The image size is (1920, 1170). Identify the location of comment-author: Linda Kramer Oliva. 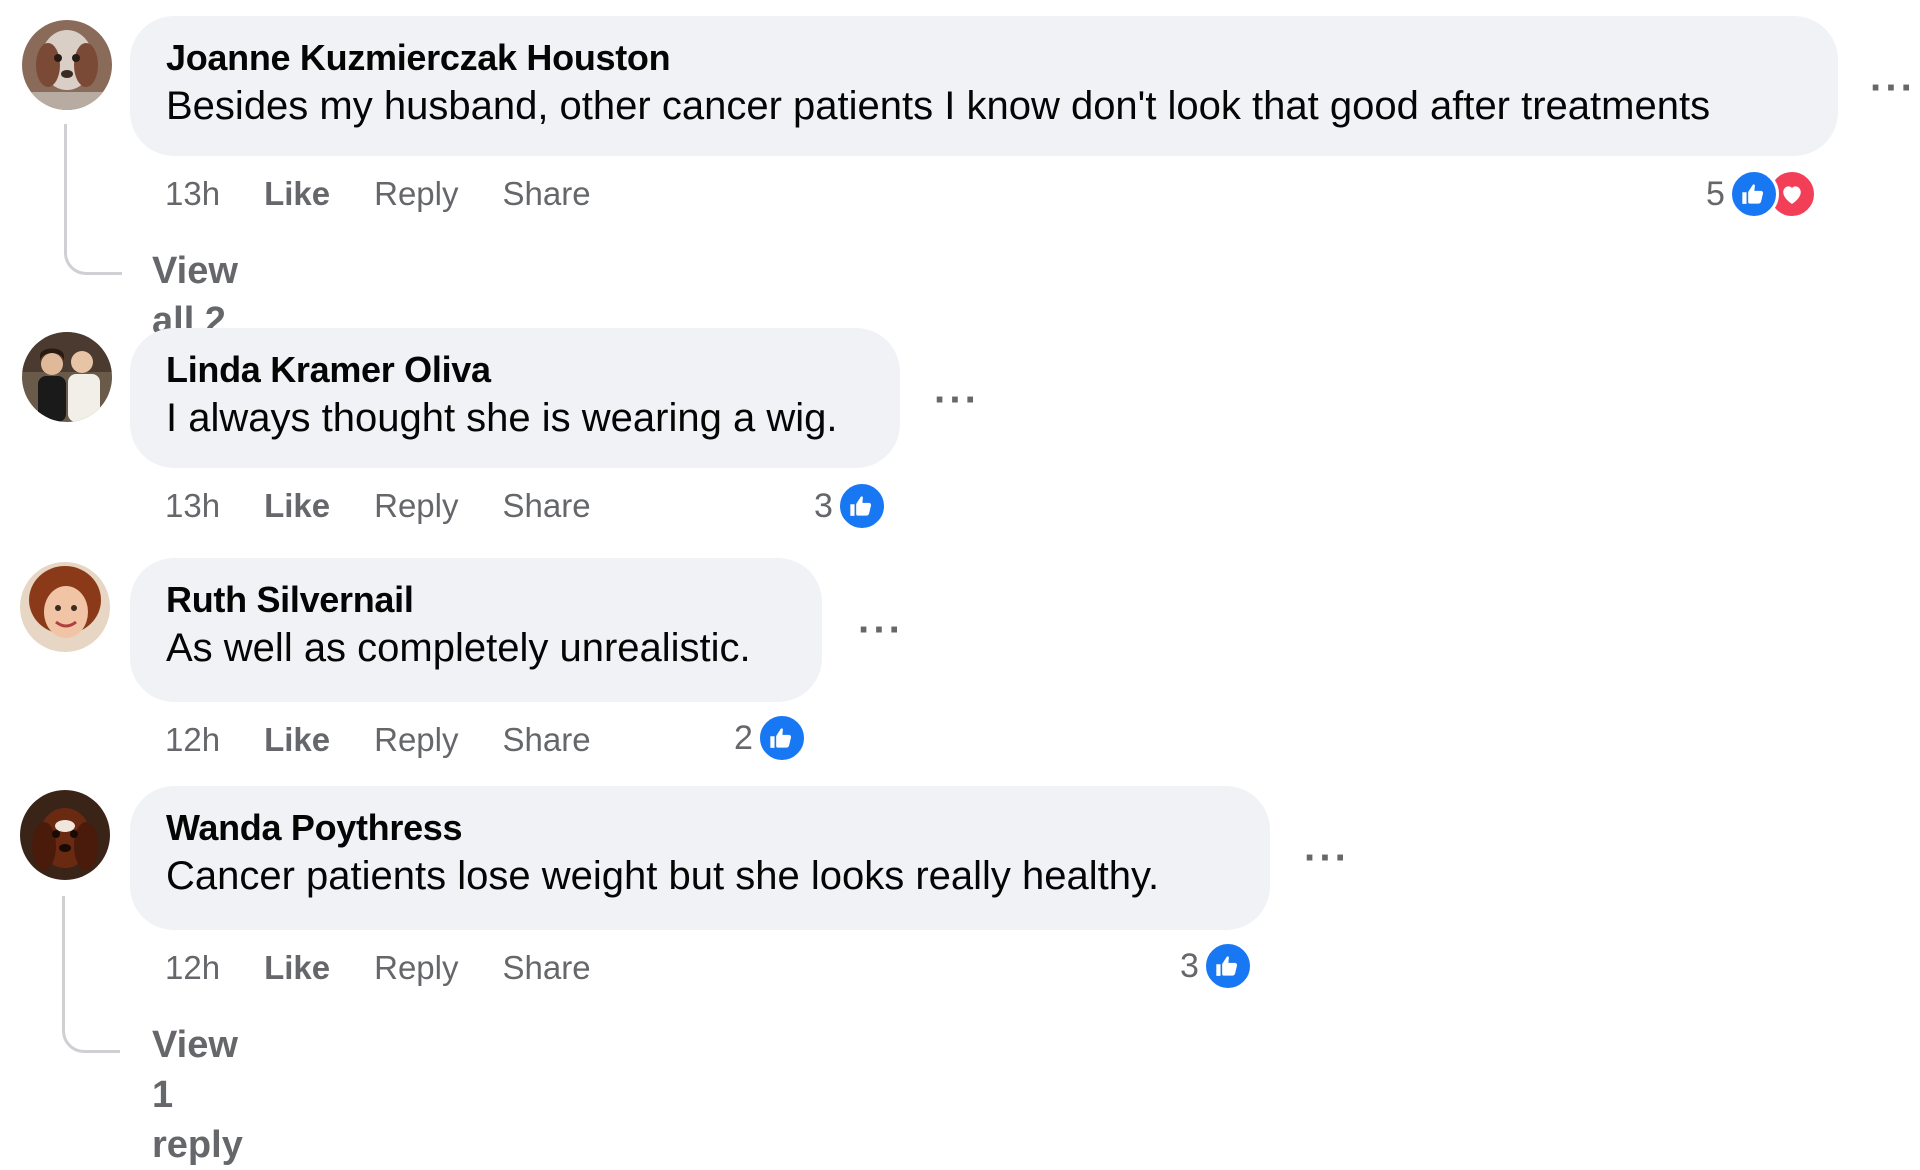
(516, 370).